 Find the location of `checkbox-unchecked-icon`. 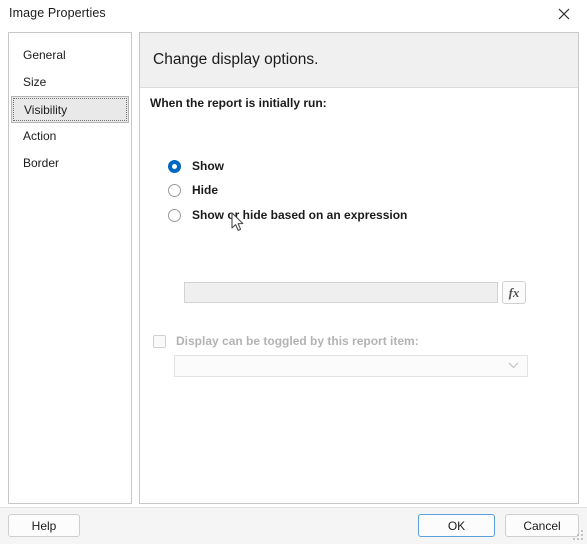

checkbox-unchecked-icon is located at coordinates (159, 341).